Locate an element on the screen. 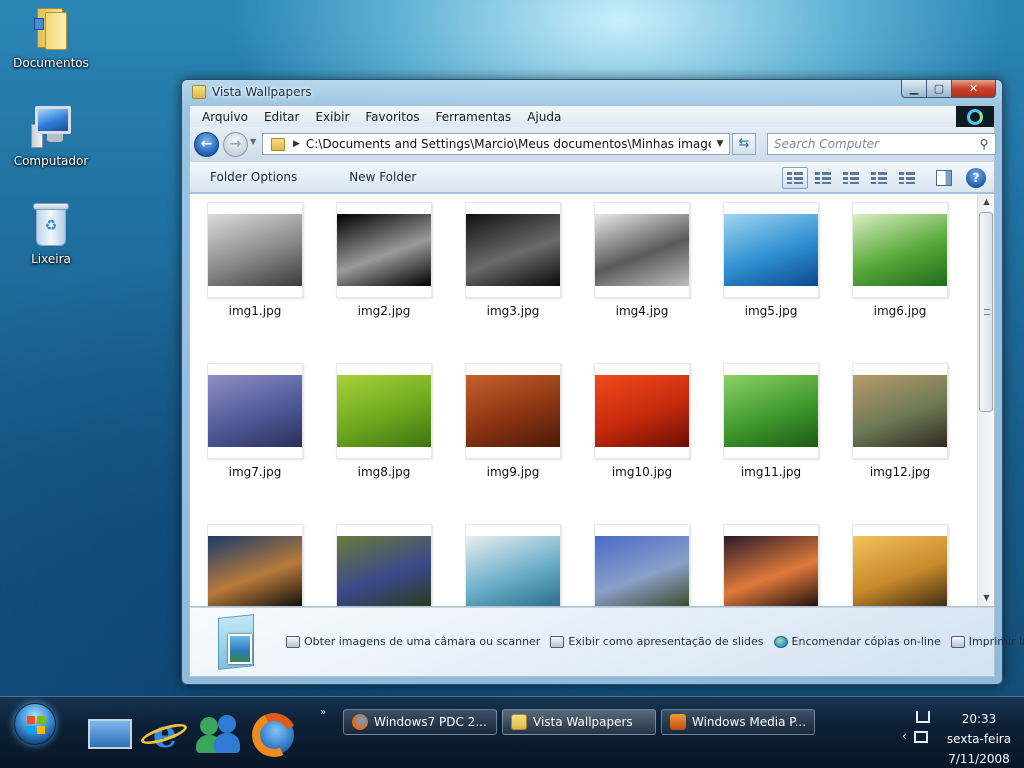 The height and width of the screenshot is (768, 1024). scroll-thumb is located at coordinates (986, 312).